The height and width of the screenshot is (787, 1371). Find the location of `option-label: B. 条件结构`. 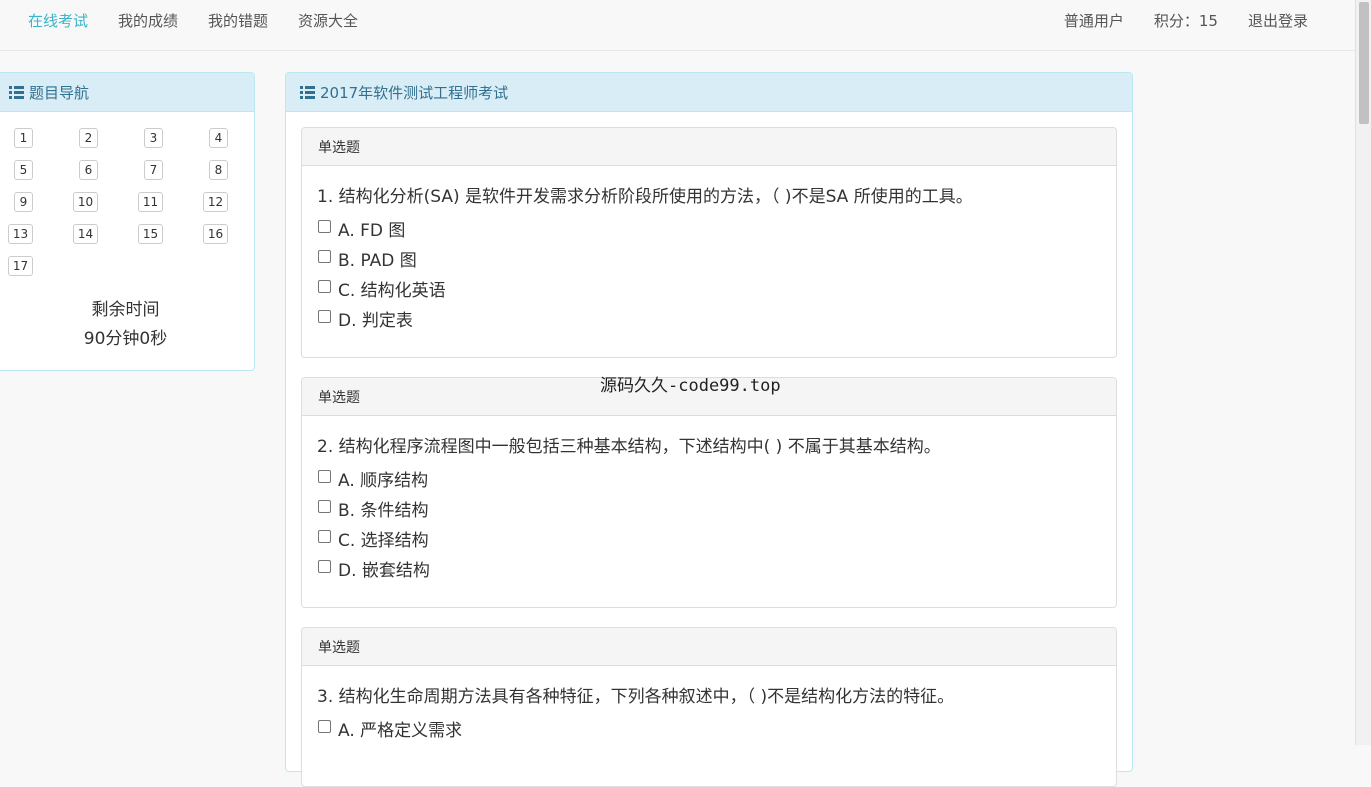

option-label: B. 条件结构 is located at coordinates (383, 510).